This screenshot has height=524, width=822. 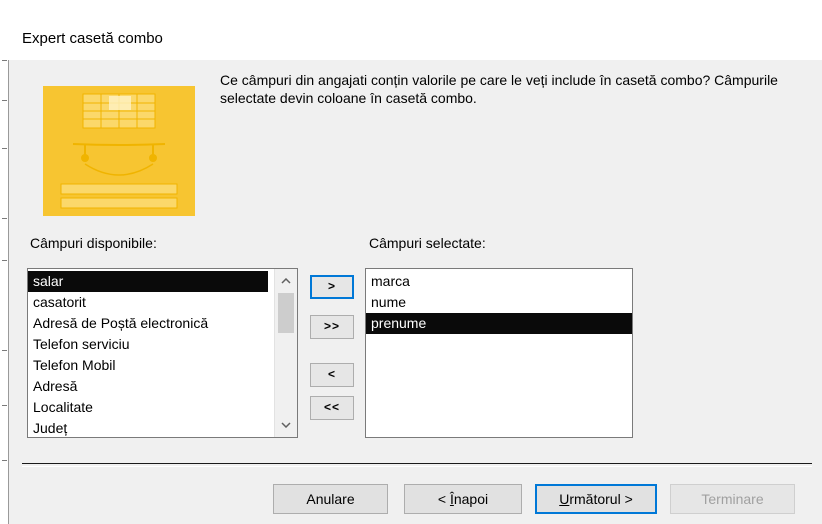 I want to click on remove-all-fields-button: <<, so click(x=332, y=408).